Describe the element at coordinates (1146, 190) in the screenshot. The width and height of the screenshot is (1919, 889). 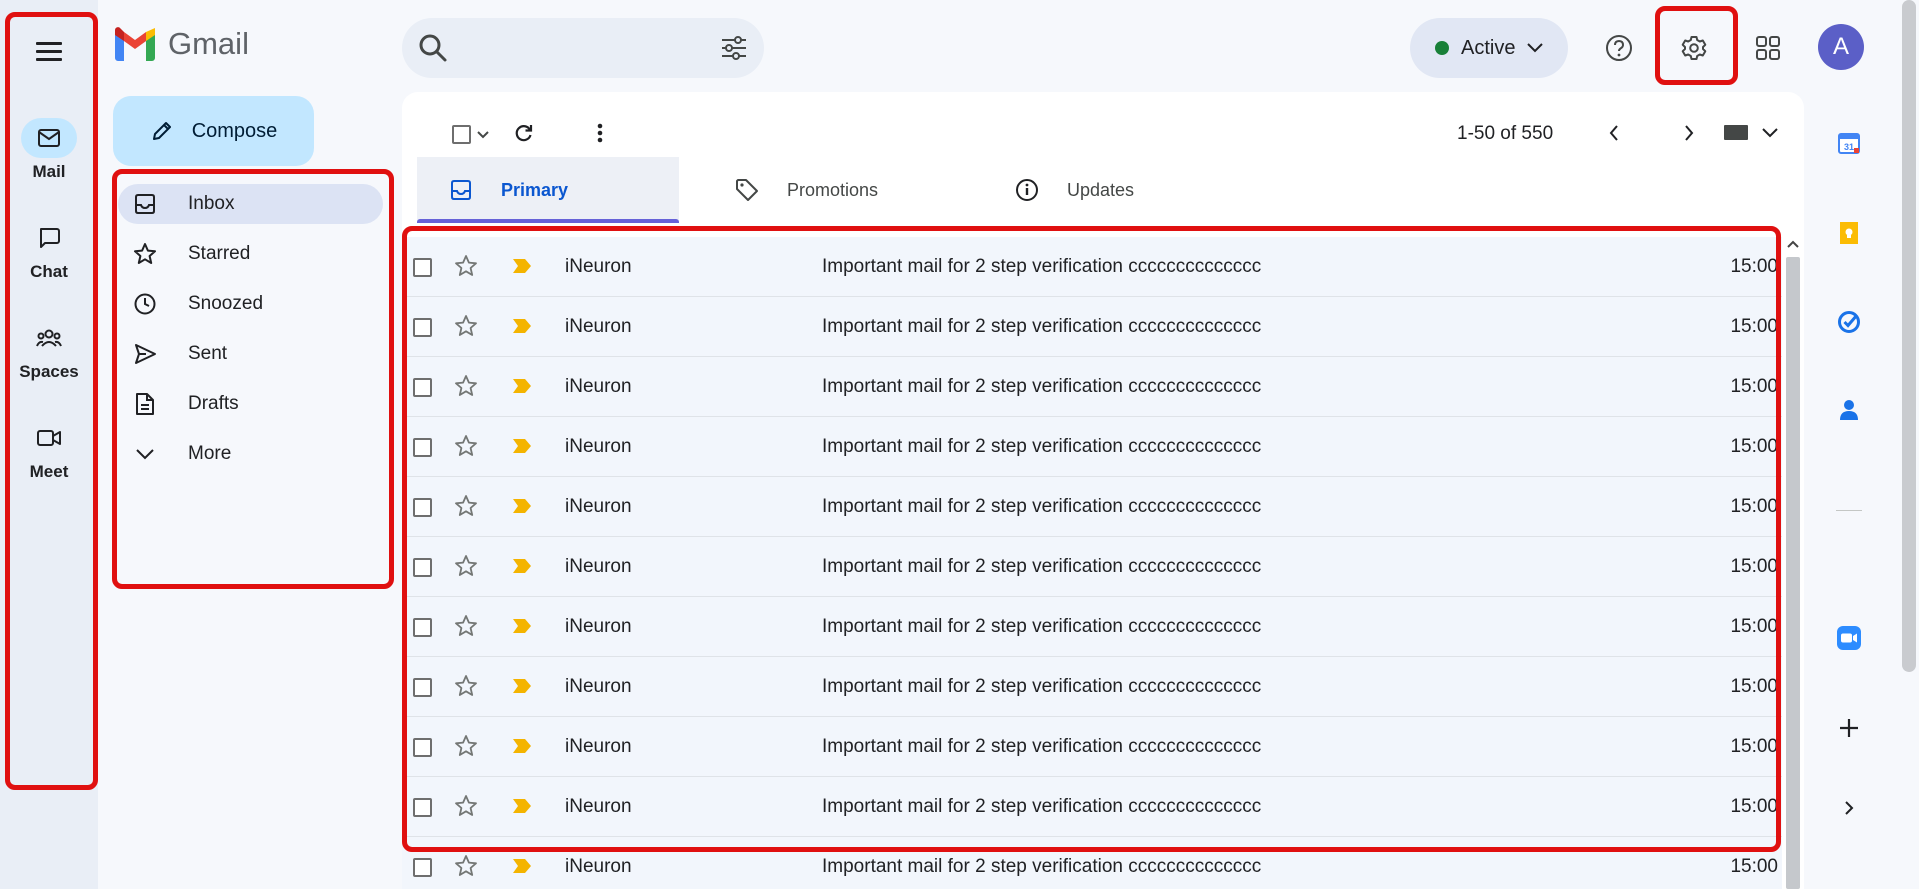
I see `tab-updates: Updates` at that location.